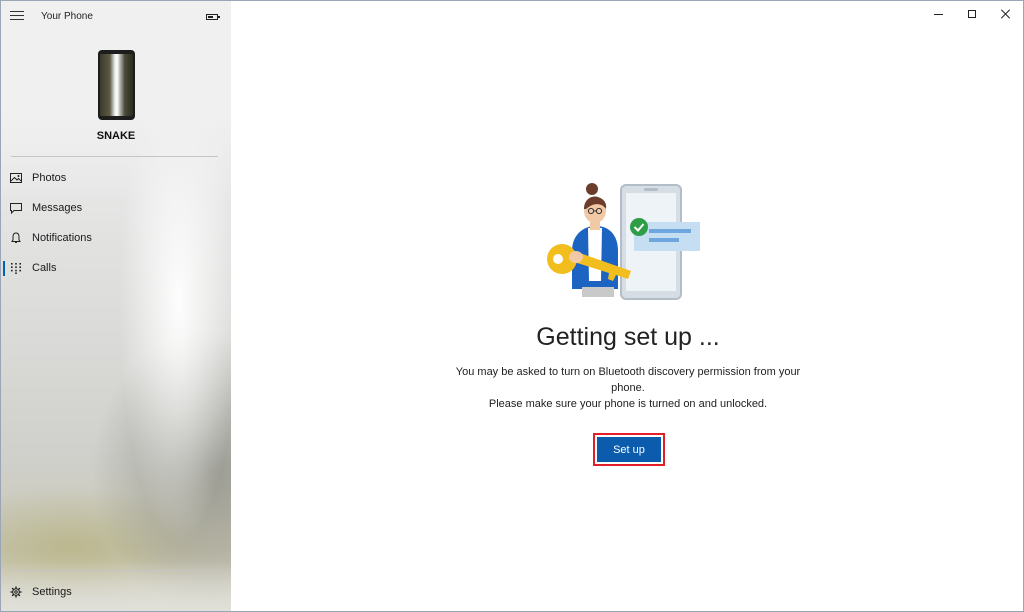 This screenshot has height=612, width=1024. I want to click on close-icon, so click(1006, 14).